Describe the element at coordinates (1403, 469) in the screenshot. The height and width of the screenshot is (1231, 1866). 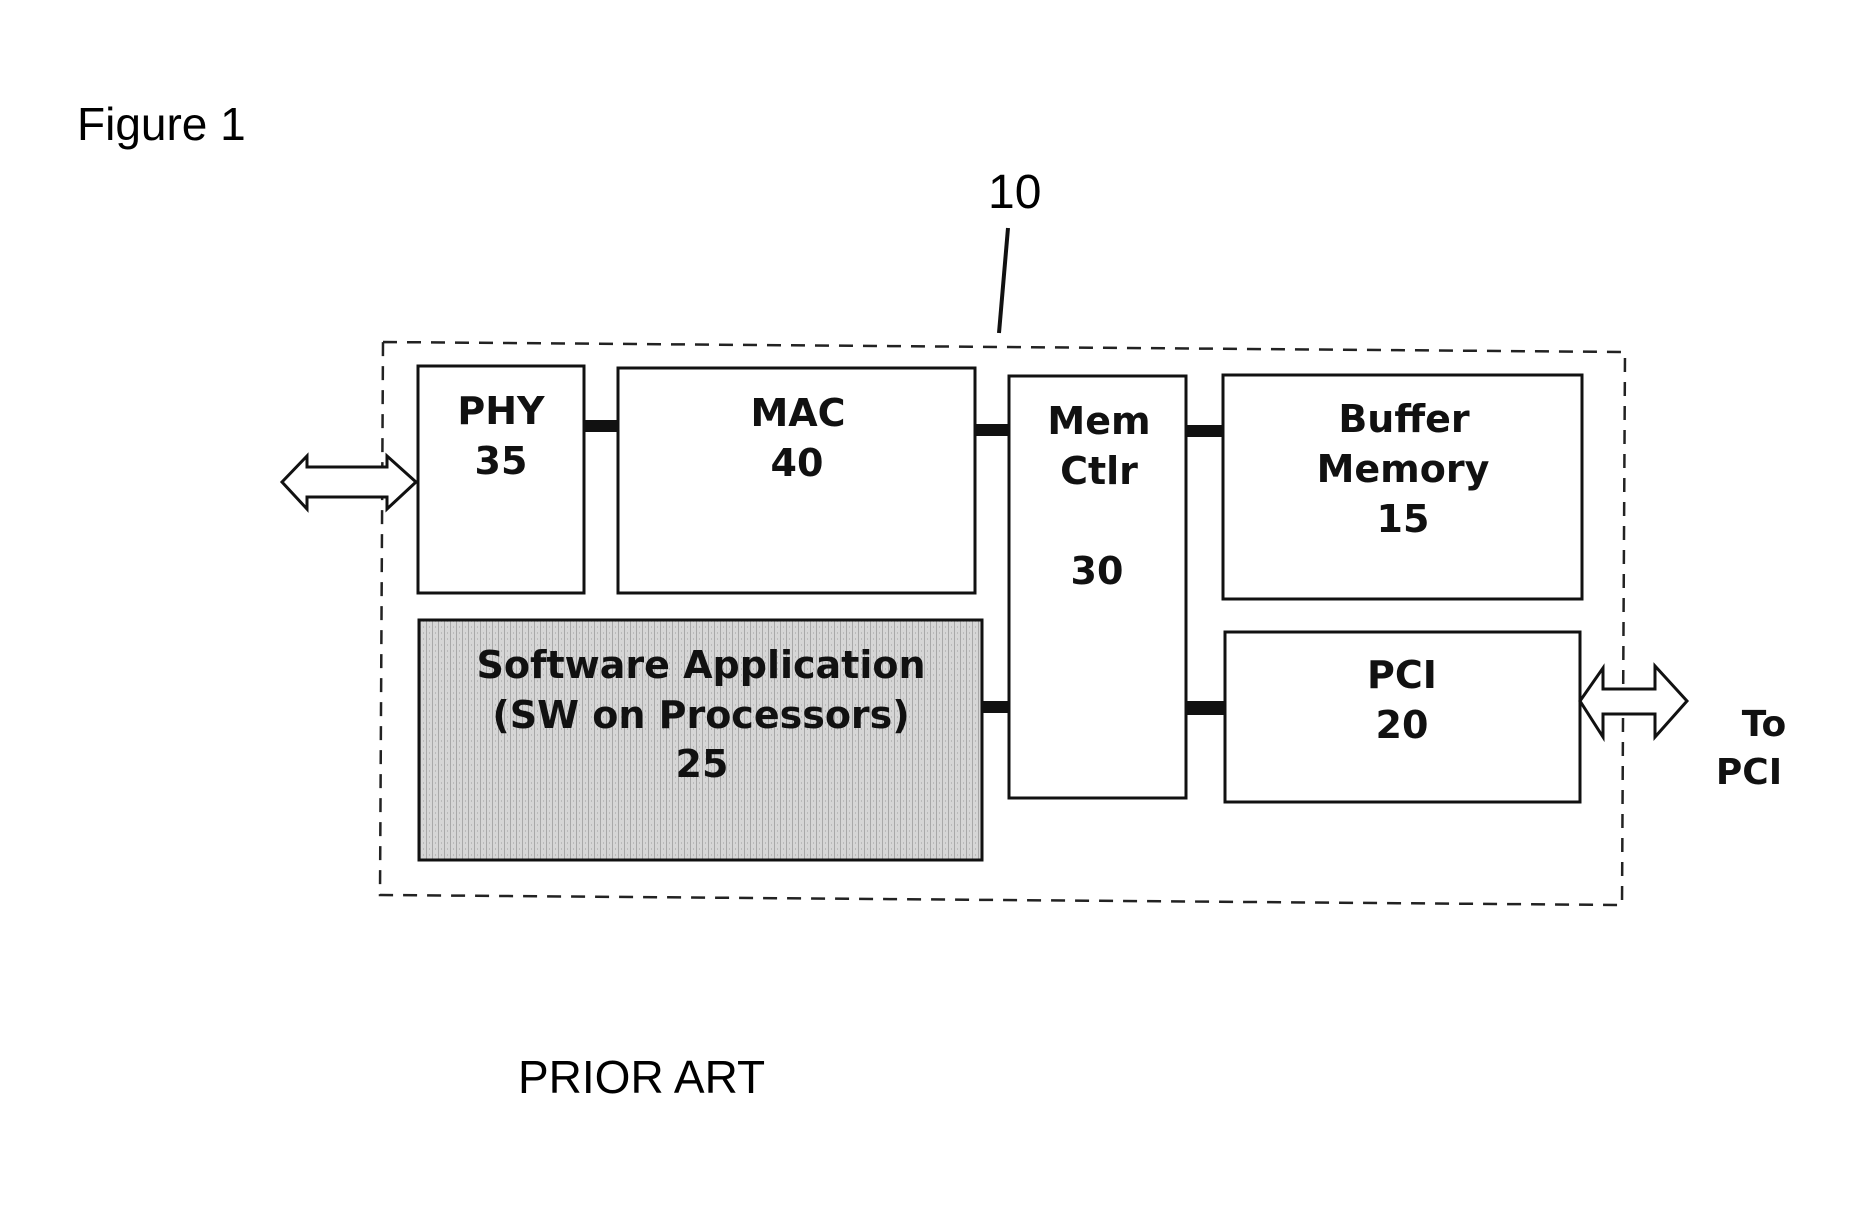
I see `buffer-memory-label-line2: Memory` at that location.